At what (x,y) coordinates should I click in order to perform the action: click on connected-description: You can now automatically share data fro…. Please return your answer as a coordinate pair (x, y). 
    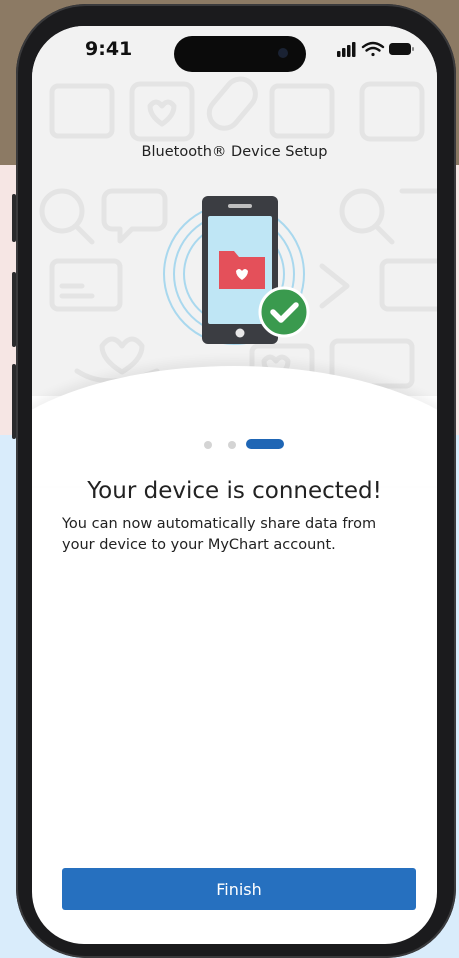
    Looking at the image, I should click on (219, 534).